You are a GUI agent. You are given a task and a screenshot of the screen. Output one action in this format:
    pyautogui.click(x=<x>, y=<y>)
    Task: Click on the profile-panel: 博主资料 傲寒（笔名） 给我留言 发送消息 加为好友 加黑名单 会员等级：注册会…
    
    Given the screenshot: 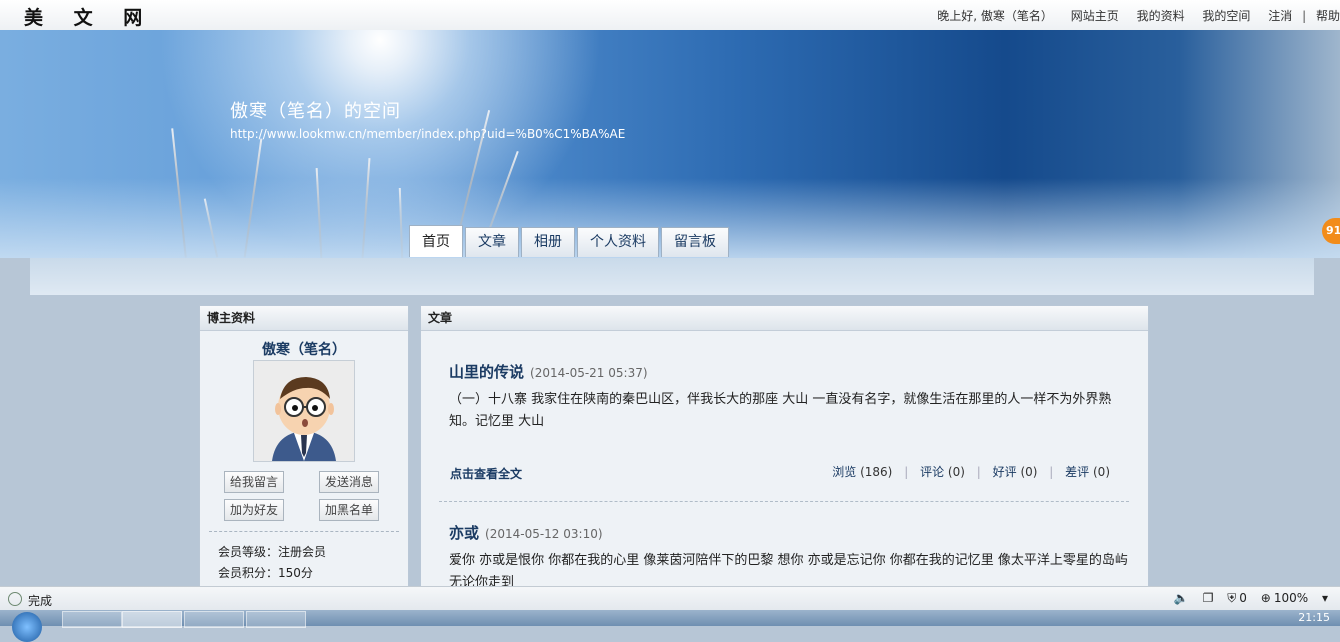 What is the action you would take?
    pyautogui.click(x=304, y=451)
    